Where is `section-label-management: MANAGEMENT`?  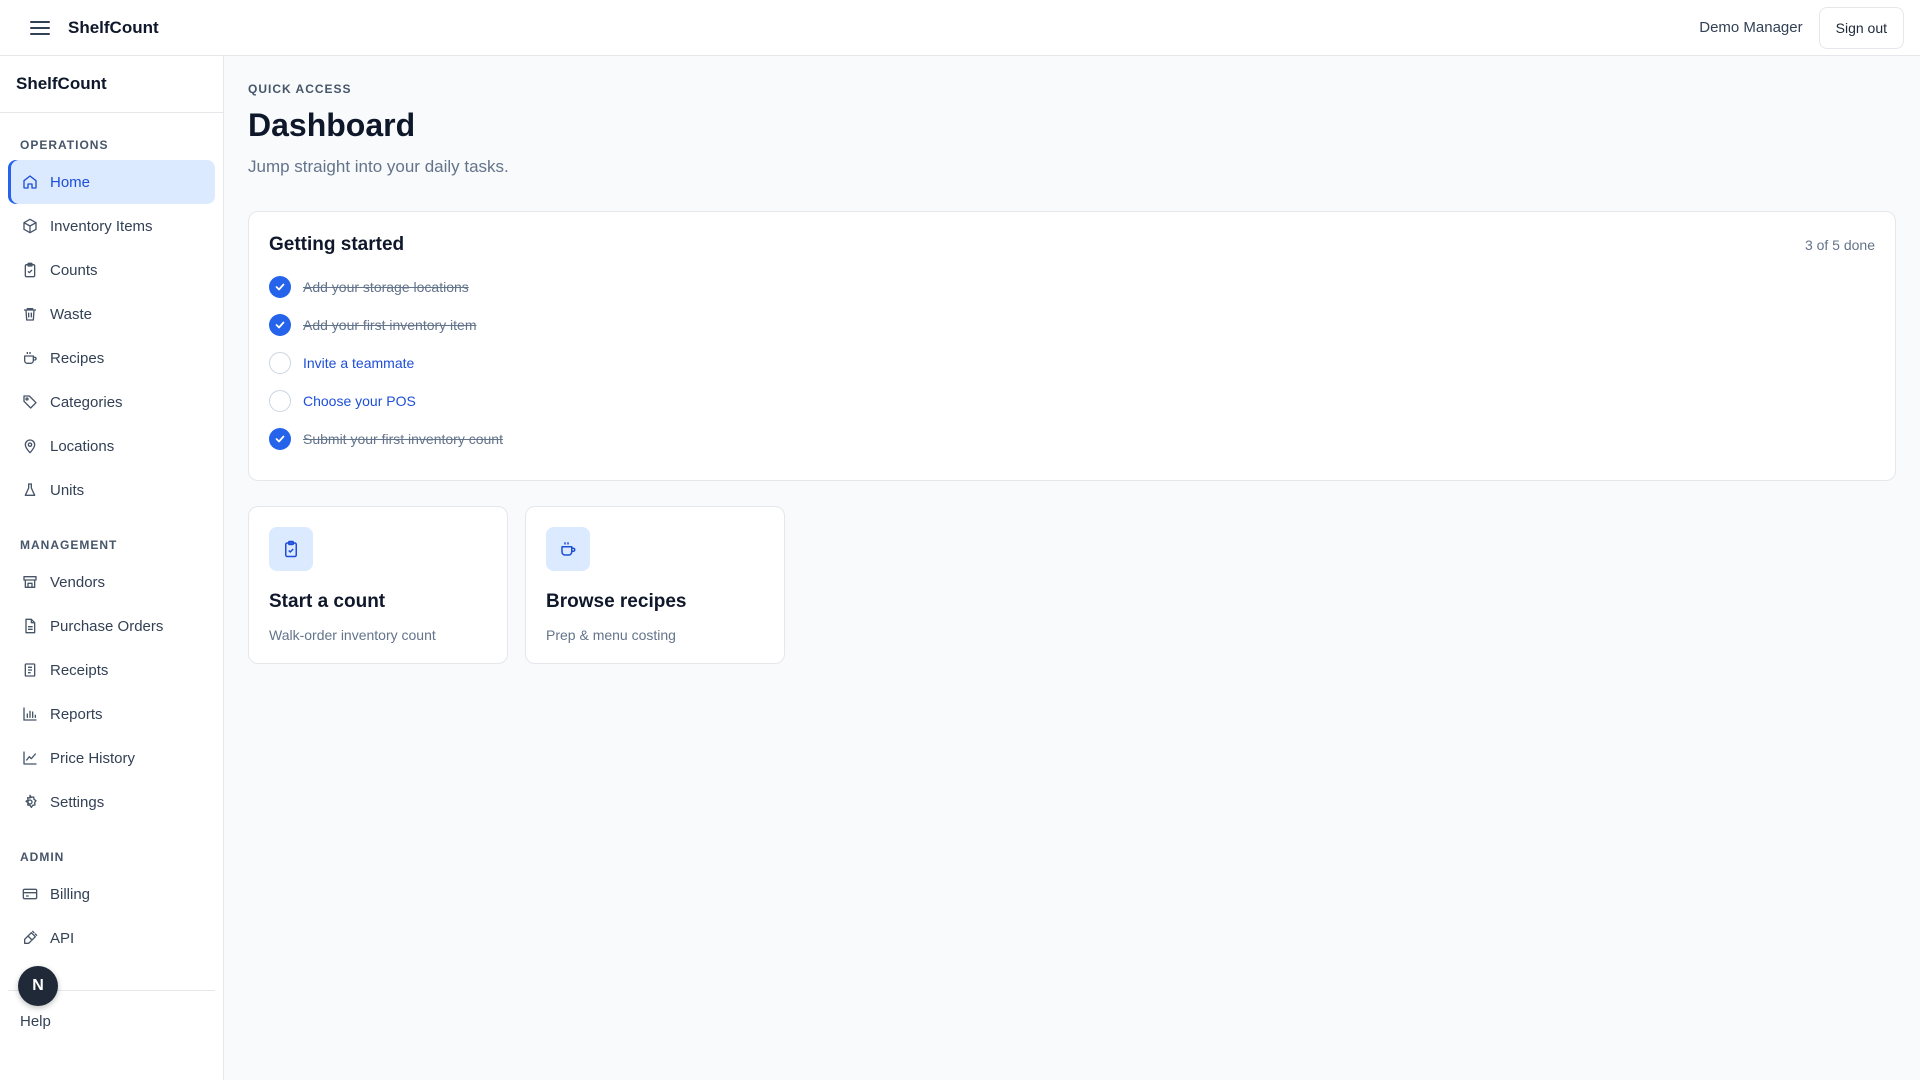
section-label-management: MANAGEMENT is located at coordinates (69, 545).